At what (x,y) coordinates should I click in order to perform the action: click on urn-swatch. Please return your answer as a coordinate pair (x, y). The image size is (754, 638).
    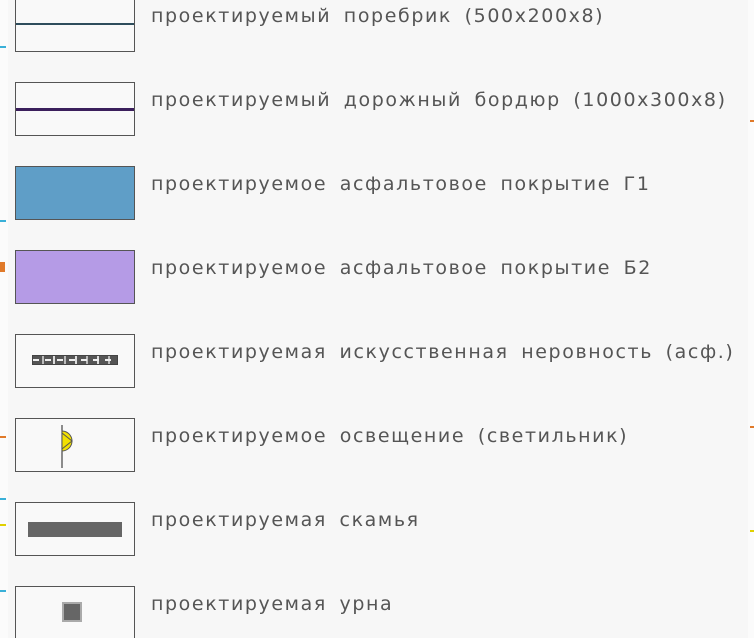
    Looking at the image, I should click on (75, 612).